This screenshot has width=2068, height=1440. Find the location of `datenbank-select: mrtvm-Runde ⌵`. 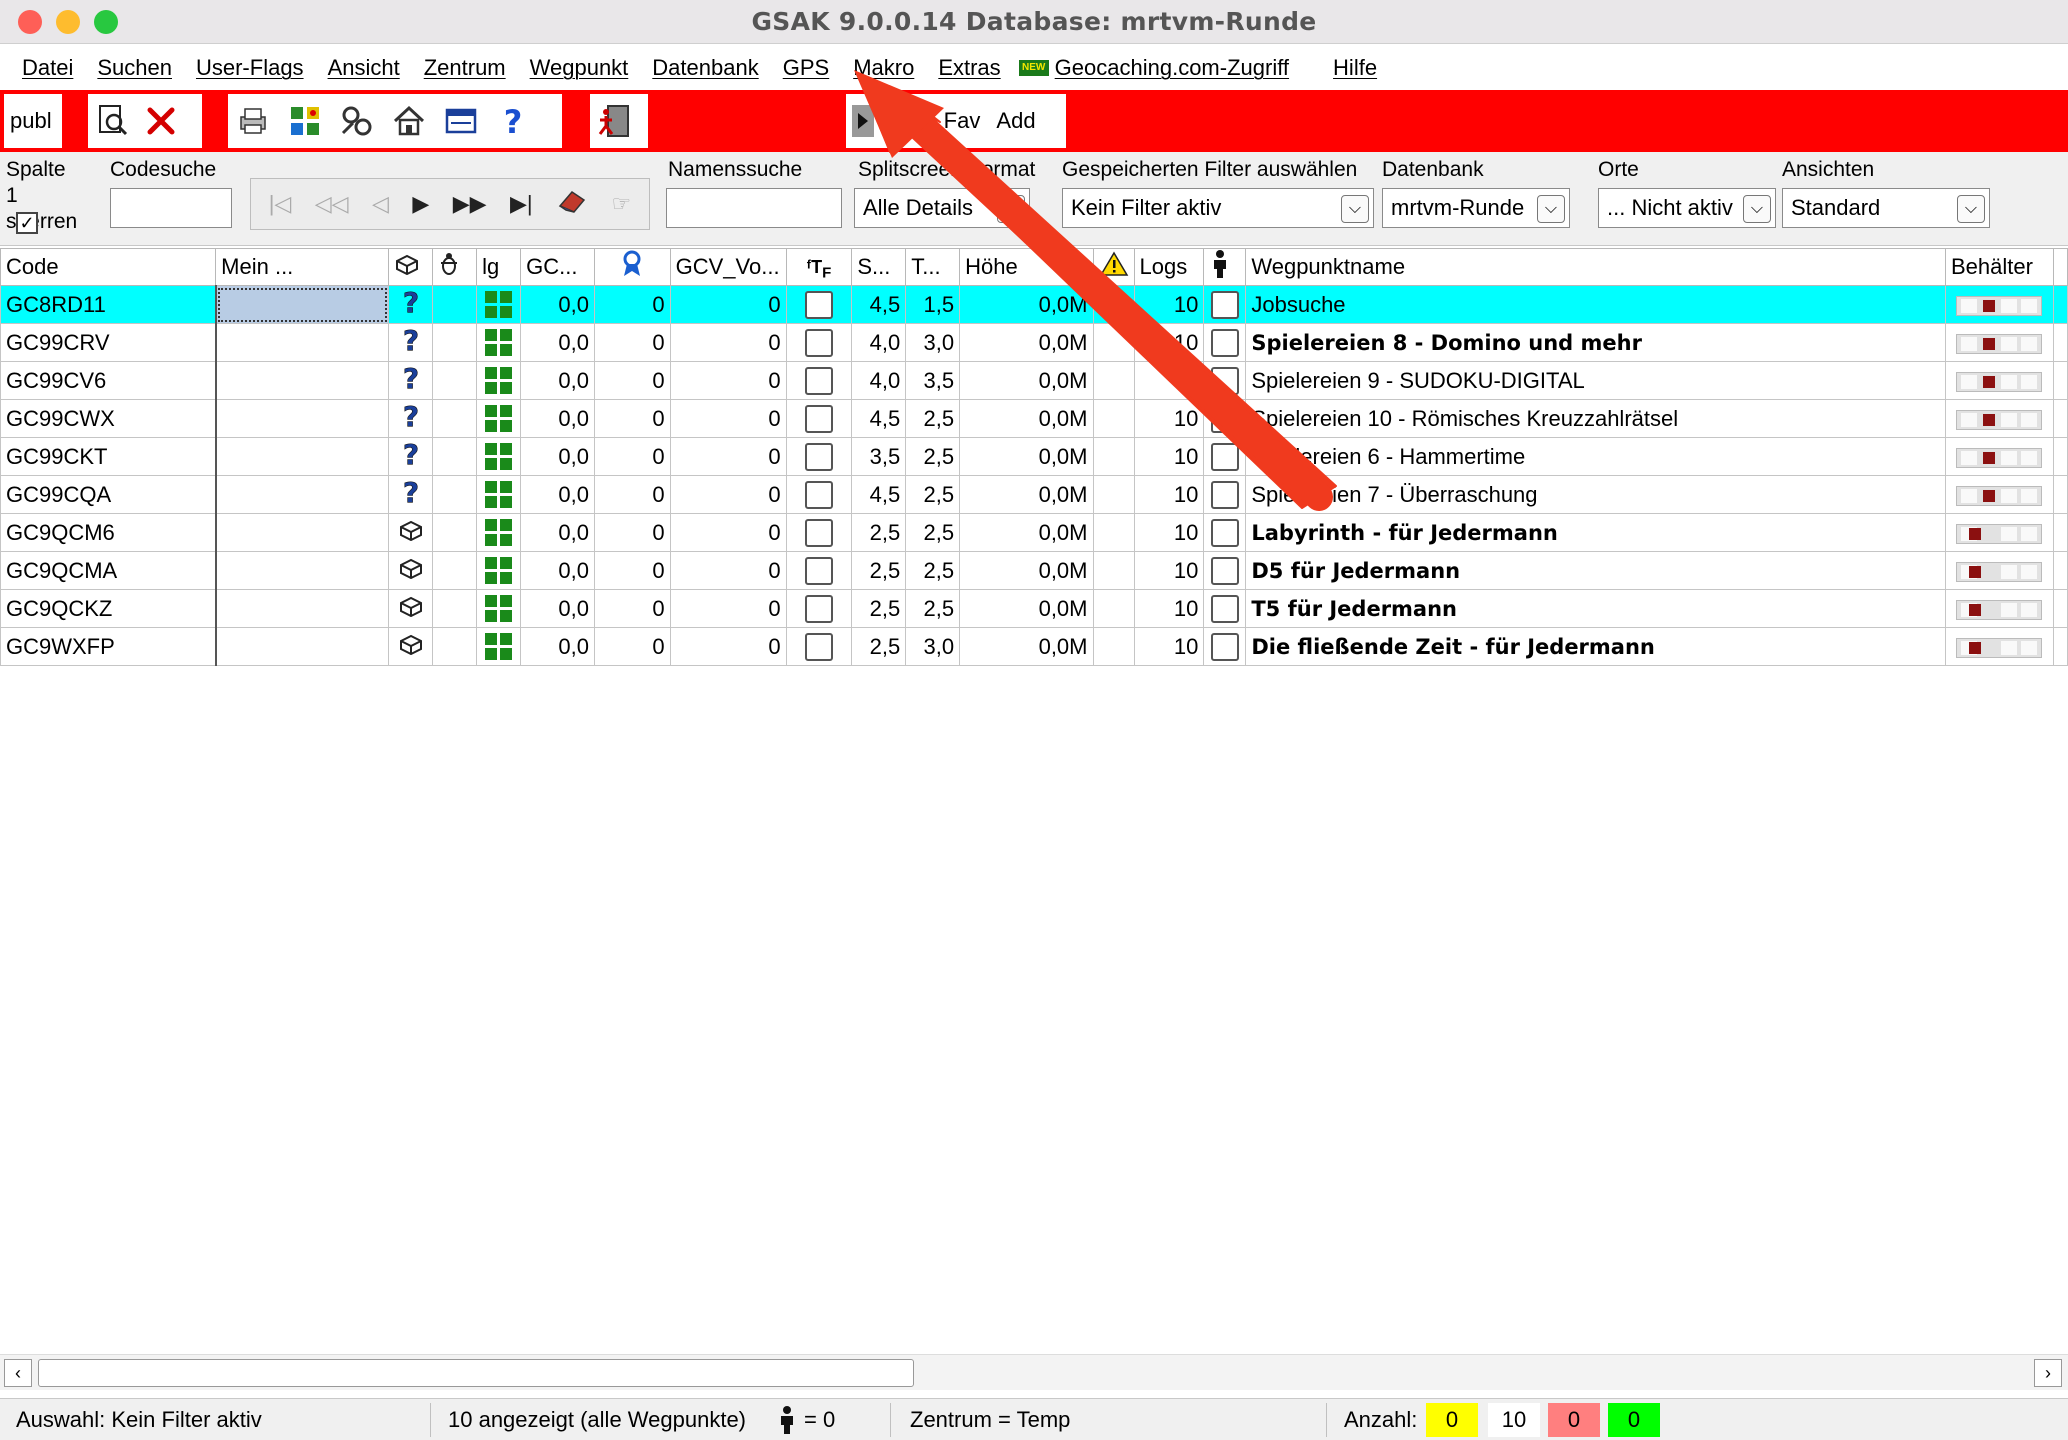

datenbank-select: mrtvm-Runde ⌵ is located at coordinates (1476, 208).